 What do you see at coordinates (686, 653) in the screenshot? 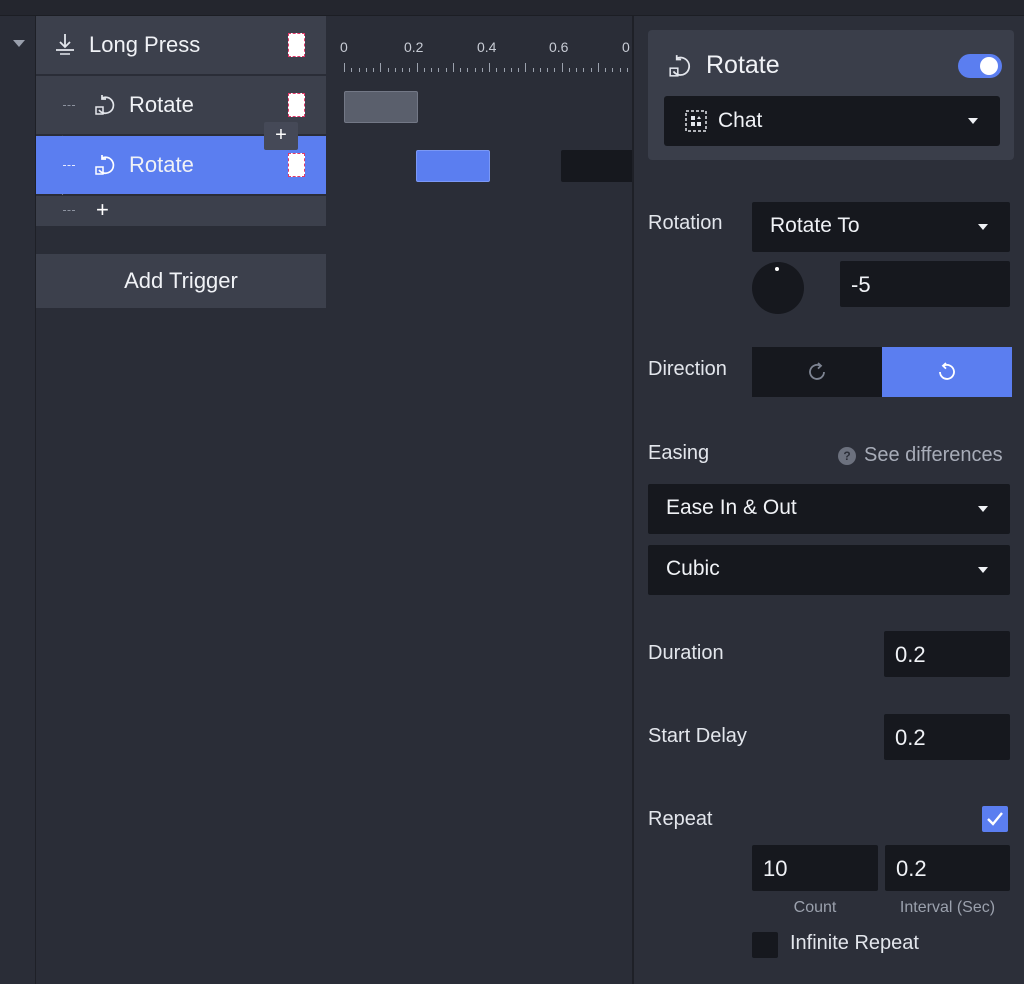
I see `duration-label: Duration` at bounding box center [686, 653].